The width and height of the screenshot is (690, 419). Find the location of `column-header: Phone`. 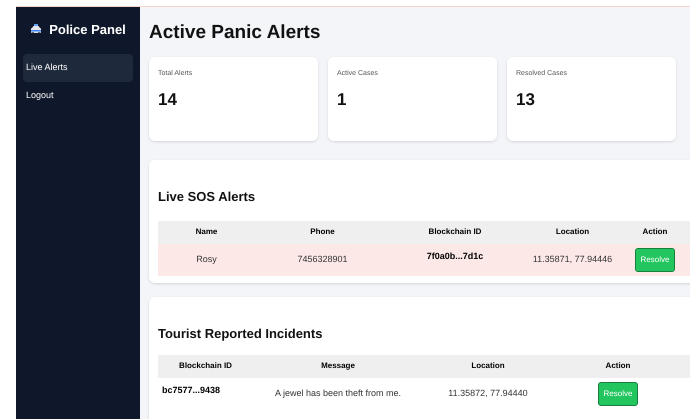

column-header: Phone is located at coordinates (322, 232).